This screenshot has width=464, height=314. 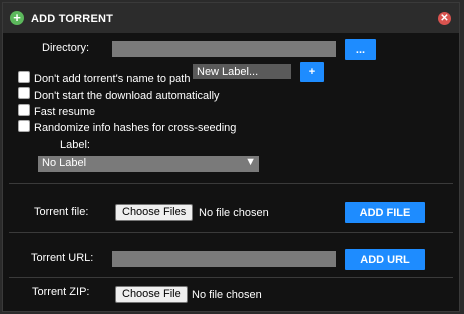 I want to click on torrent-zip-status: No file chosen, so click(x=227, y=295).